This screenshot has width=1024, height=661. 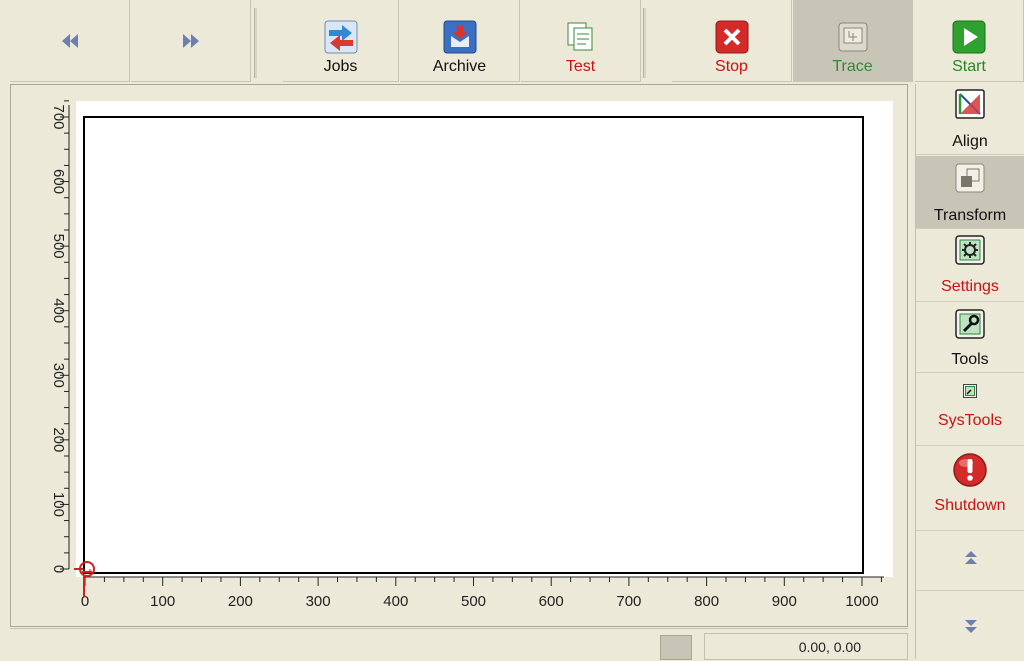 What do you see at coordinates (731, 37) in the screenshot?
I see `stop-icon` at bounding box center [731, 37].